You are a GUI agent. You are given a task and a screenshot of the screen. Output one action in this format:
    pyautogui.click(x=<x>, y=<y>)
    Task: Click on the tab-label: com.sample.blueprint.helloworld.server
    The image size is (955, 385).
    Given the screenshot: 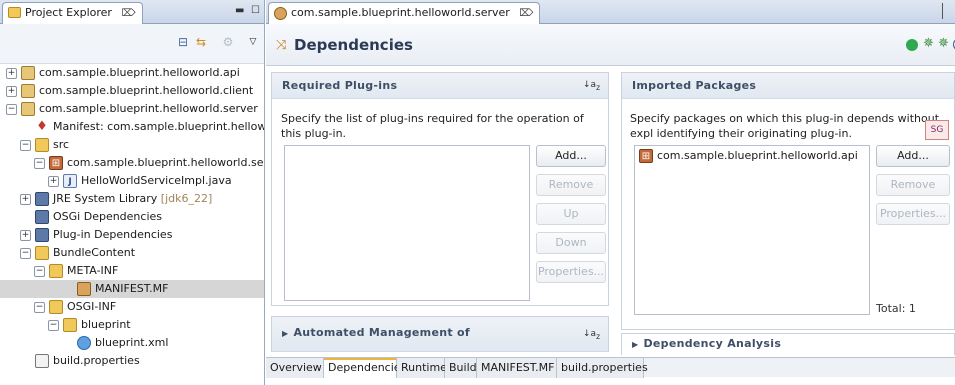 What is the action you would take?
    pyautogui.click(x=400, y=12)
    